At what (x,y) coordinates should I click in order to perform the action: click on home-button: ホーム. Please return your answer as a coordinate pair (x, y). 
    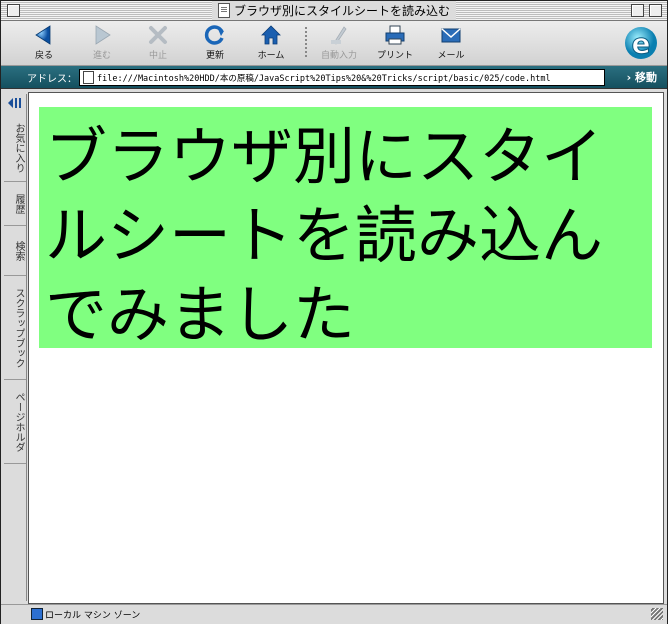
    Looking at the image, I should click on (271, 43).